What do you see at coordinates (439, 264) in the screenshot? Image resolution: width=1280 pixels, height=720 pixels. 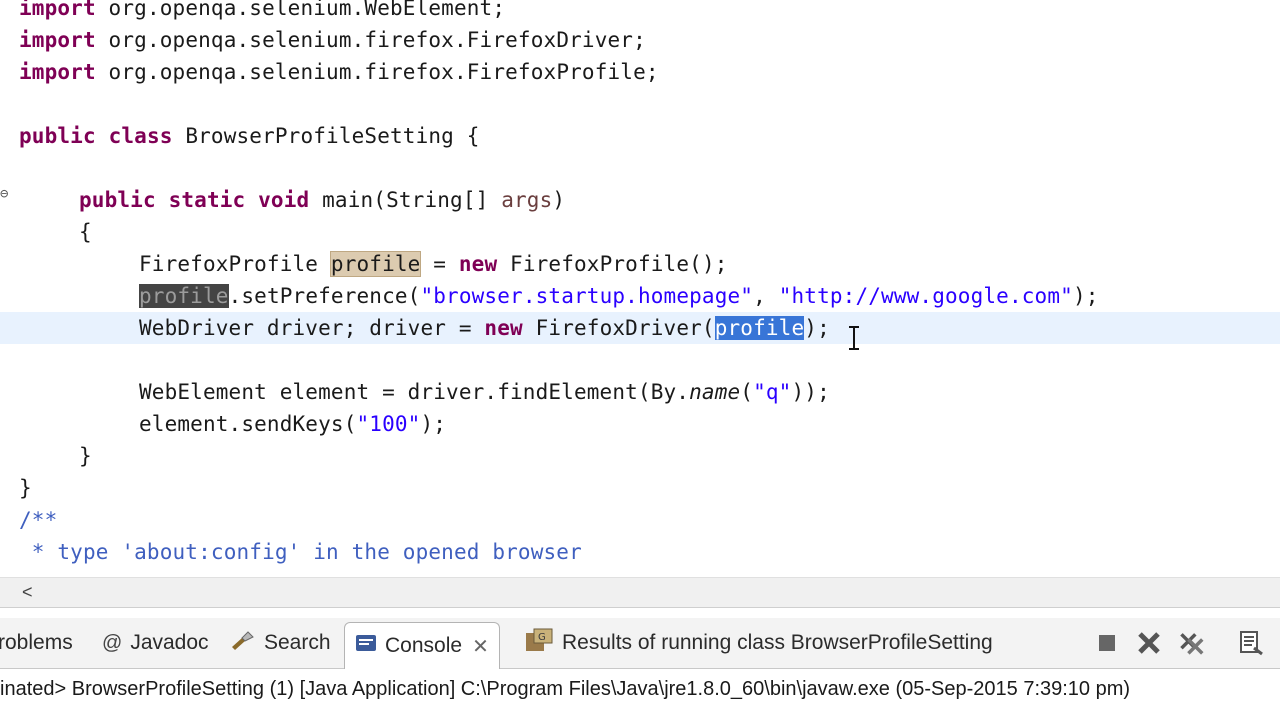 I see `code-text: =` at bounding box center [439, 264].